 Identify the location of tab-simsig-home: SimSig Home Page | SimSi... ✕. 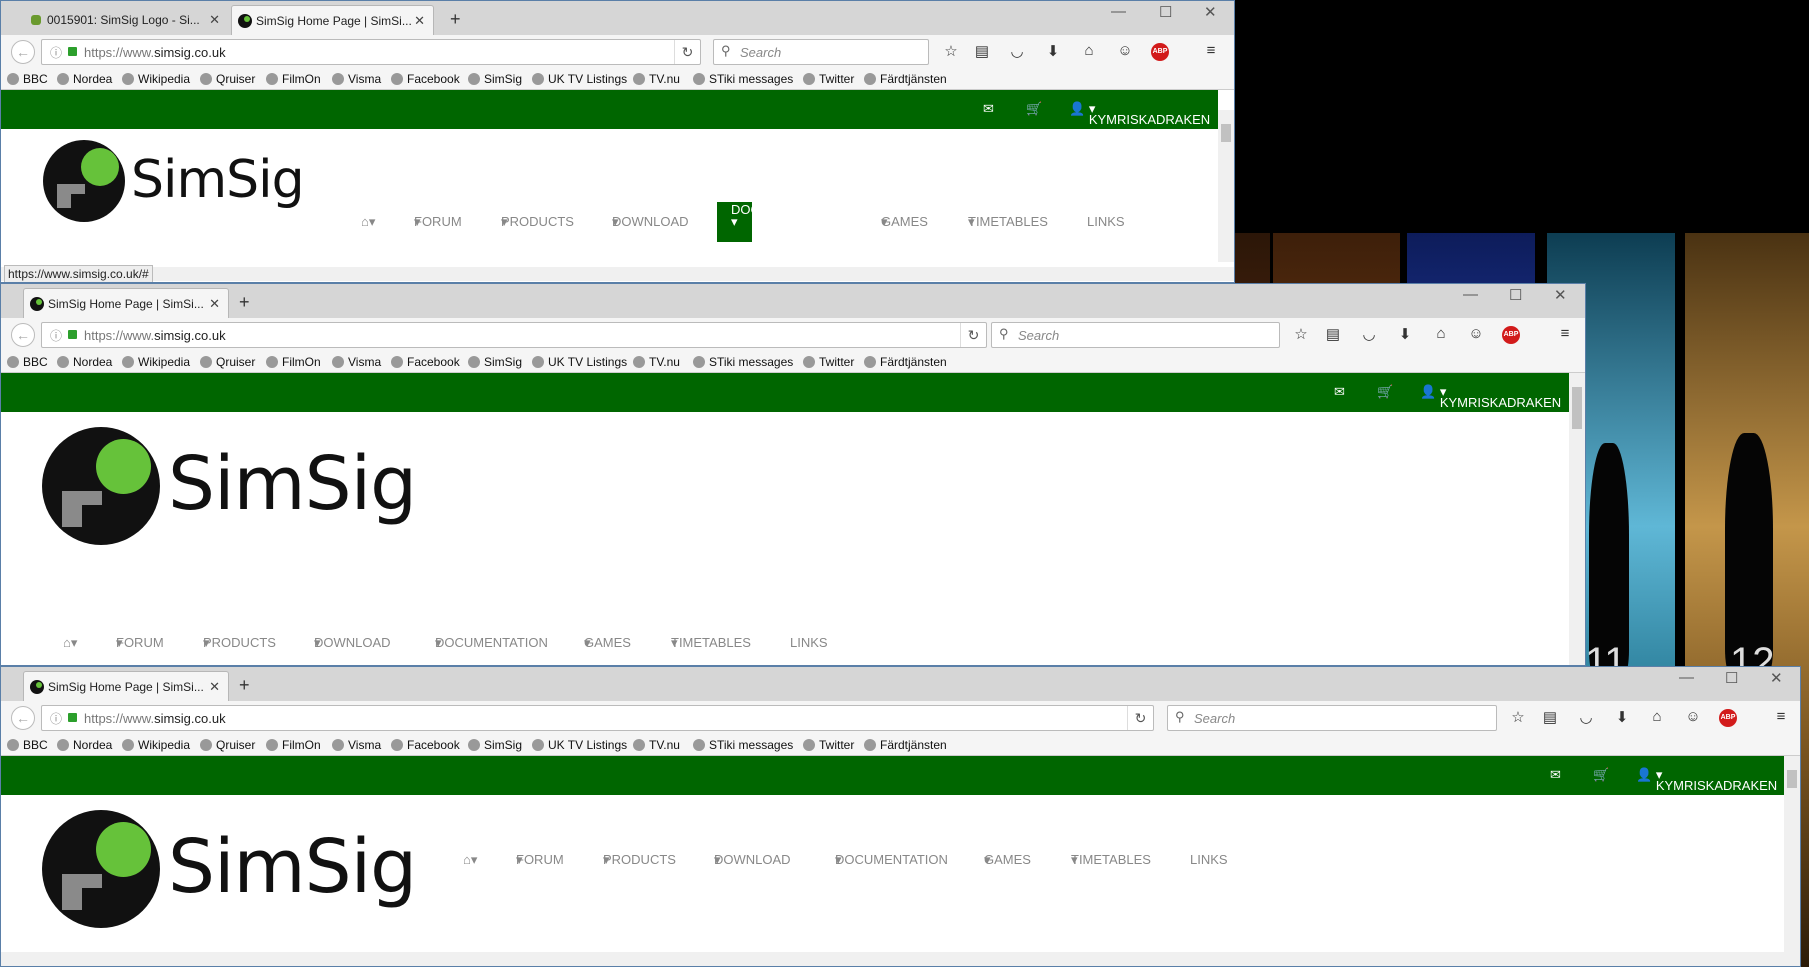
(126, 303).